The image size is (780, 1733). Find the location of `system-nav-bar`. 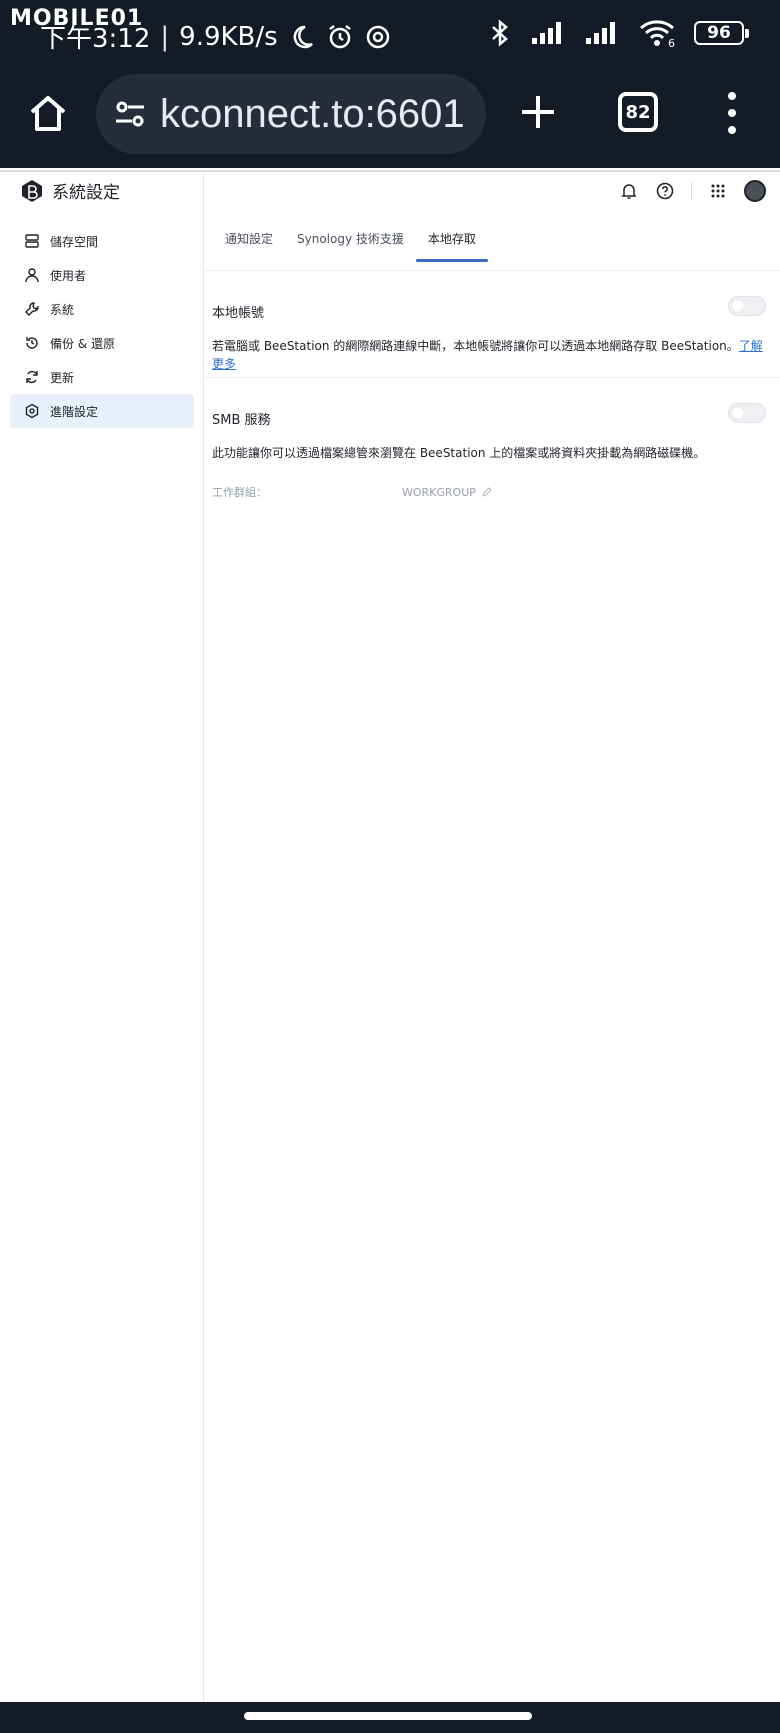

system-nav-bar is located at coordinates (390, 1717).